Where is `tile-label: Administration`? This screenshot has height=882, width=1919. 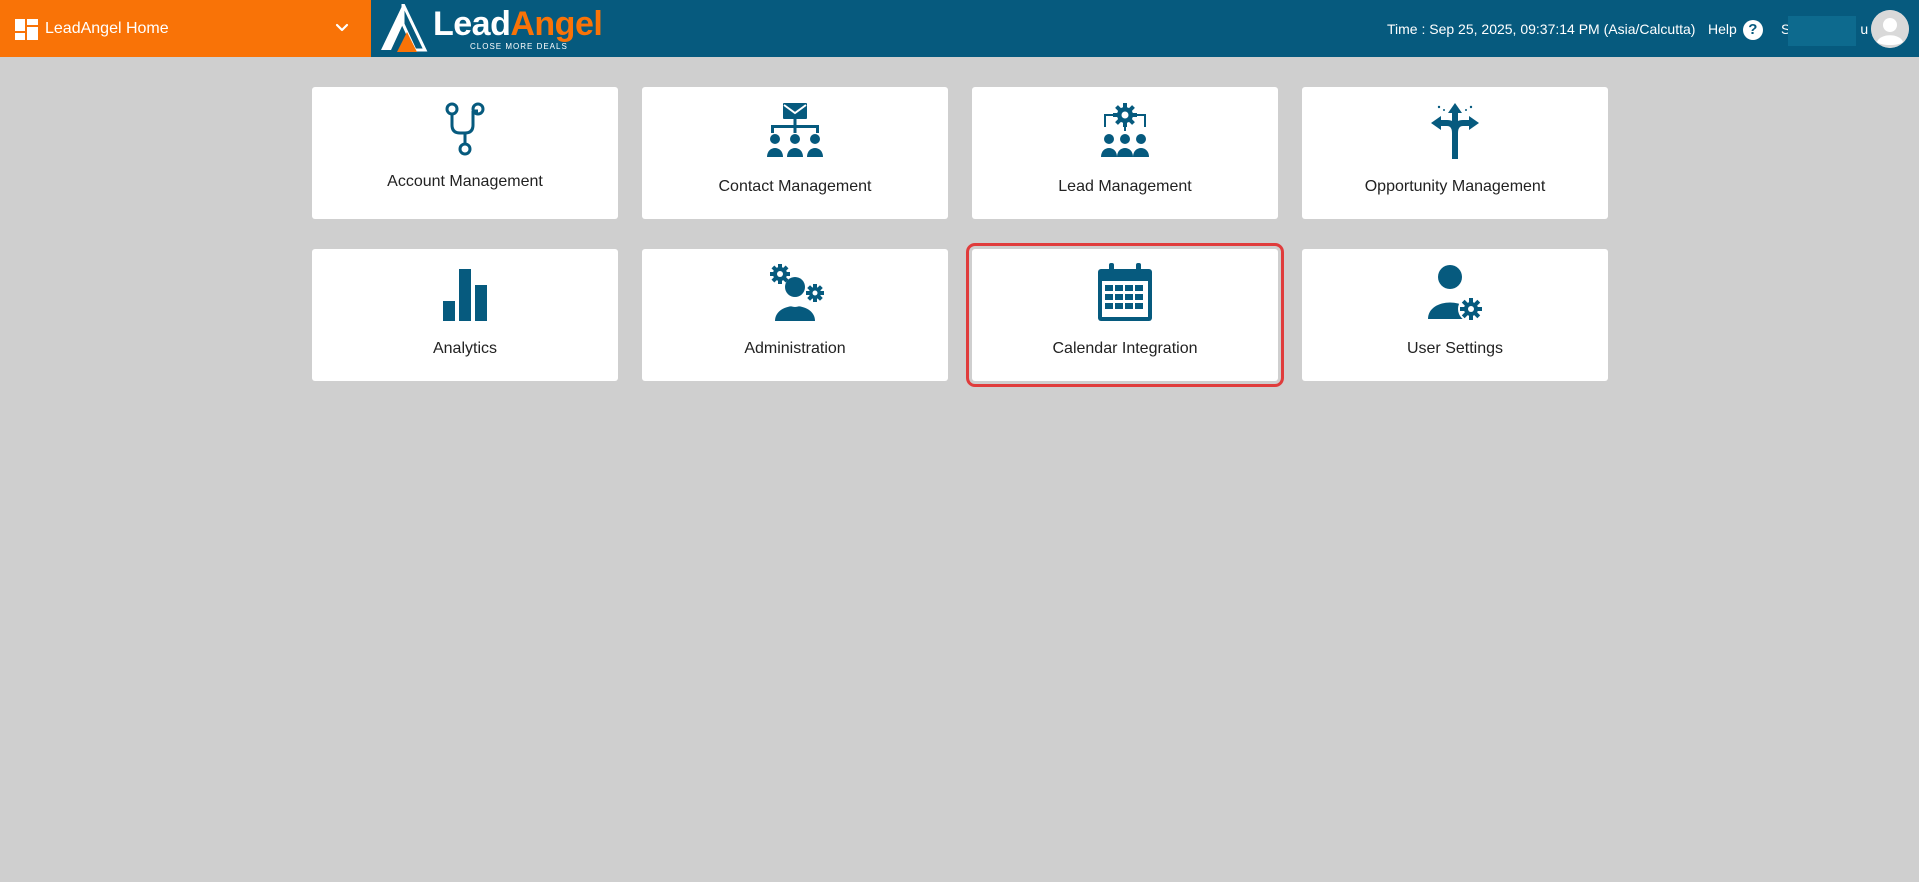
tile-label: Administration is located at coordinates (795, 348).